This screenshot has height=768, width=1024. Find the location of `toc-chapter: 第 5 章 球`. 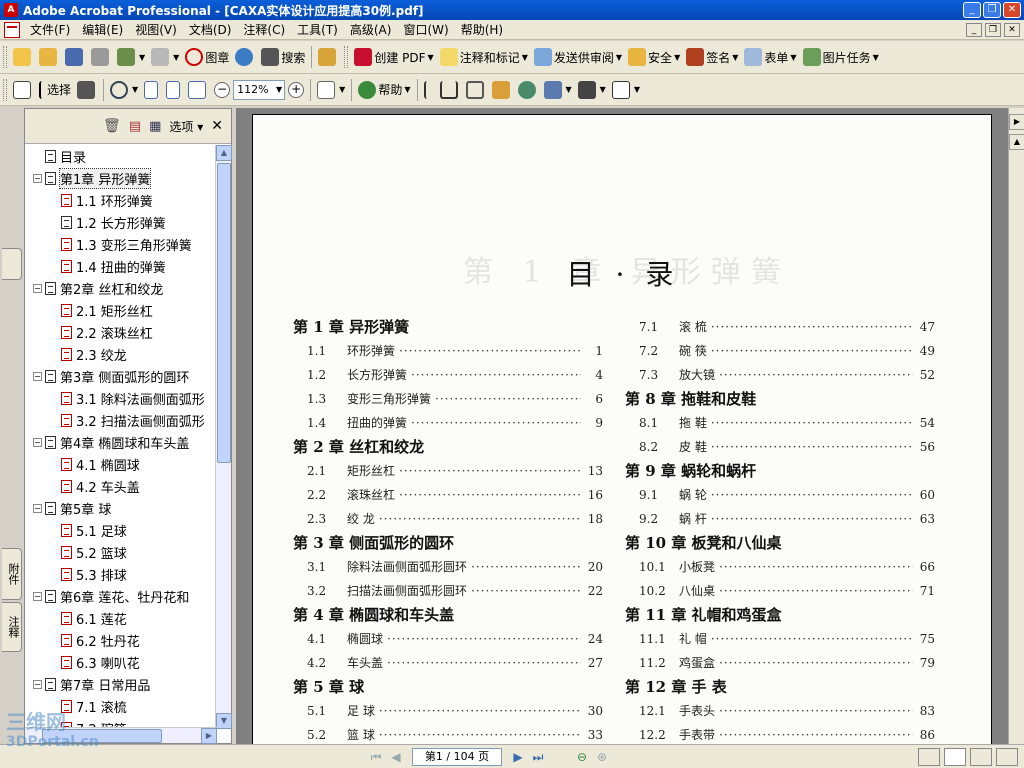

toc-chapter: 第 5 章 球 is located at coordinates (448, 687).